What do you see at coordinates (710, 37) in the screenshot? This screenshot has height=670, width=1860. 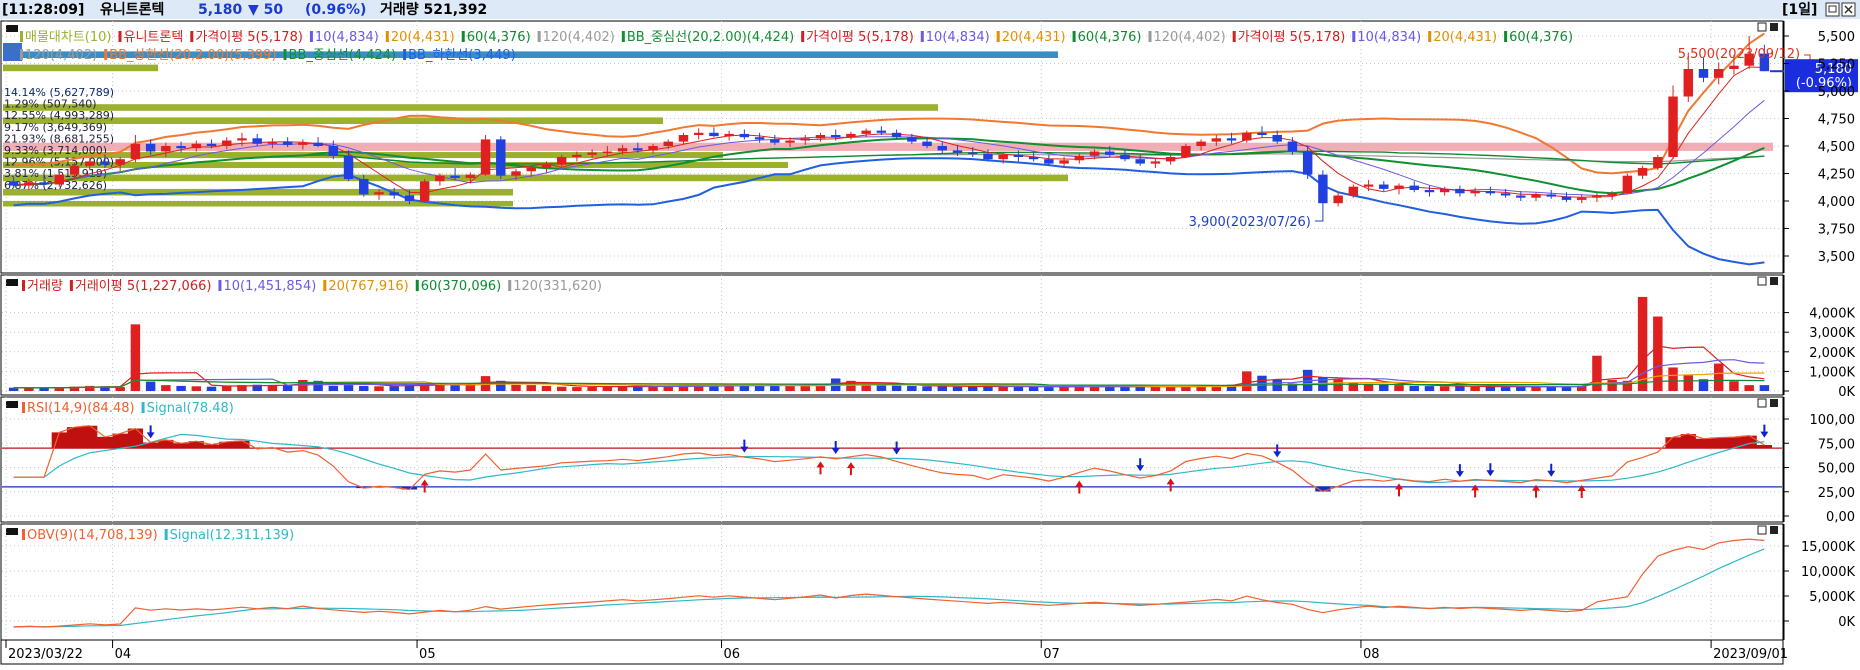 I see `price-legend-label: BB_중심선(20,2.00)(4,424)` at bounding box center [710, 37].